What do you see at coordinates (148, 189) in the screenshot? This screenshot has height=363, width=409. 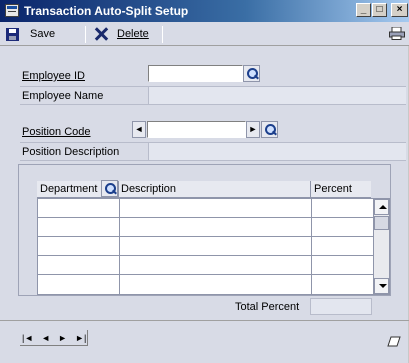 I see `column-description: Description` at bounding box center [148, 189].